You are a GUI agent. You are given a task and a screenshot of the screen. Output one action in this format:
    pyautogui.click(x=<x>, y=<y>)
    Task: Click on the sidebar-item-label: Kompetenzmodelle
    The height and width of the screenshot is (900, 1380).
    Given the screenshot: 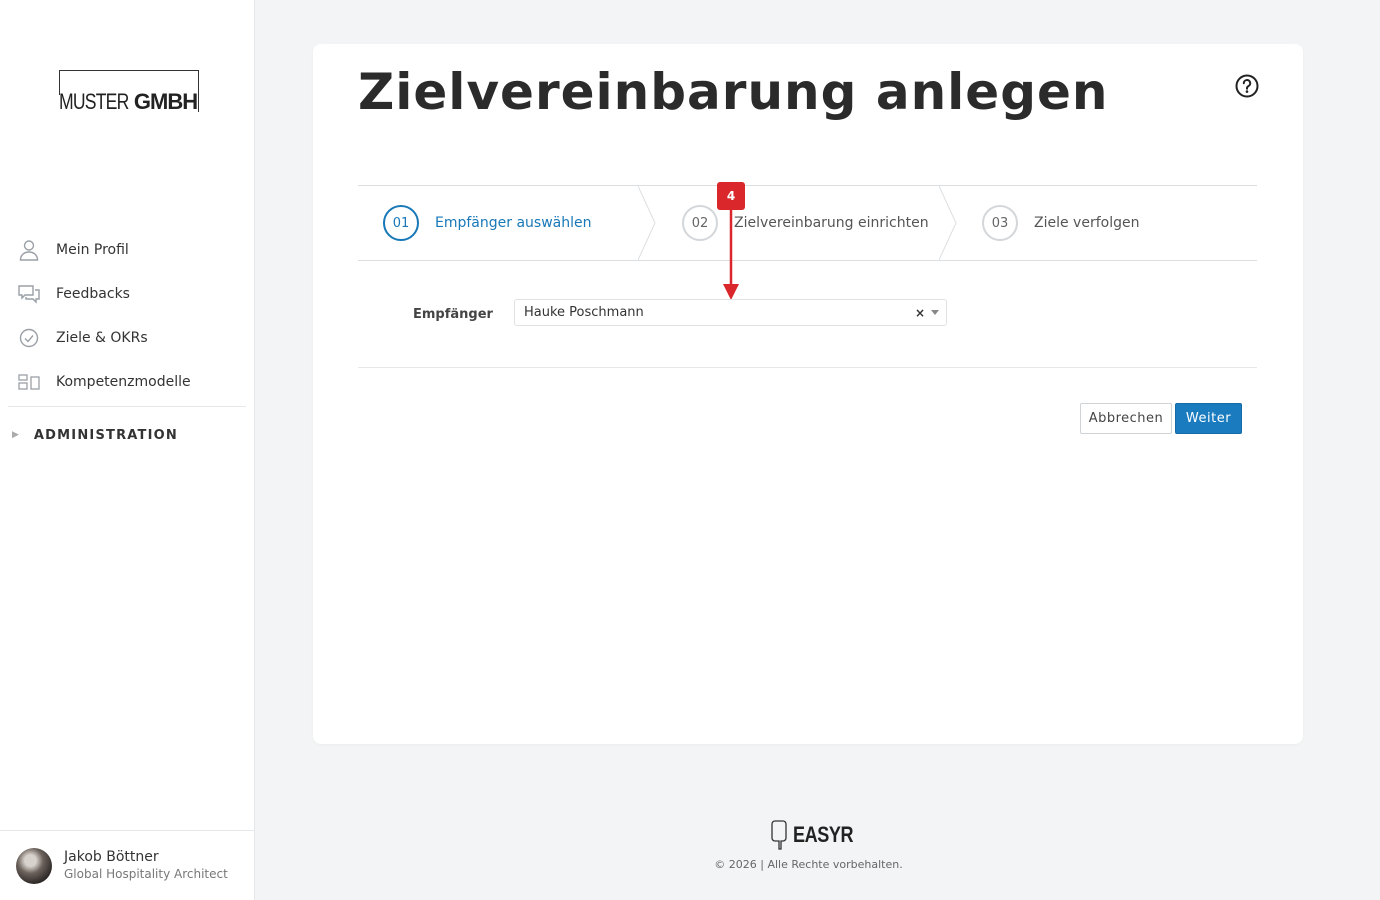 What is the action you would take?
    pyautogui.click(x=123, y=382)
    